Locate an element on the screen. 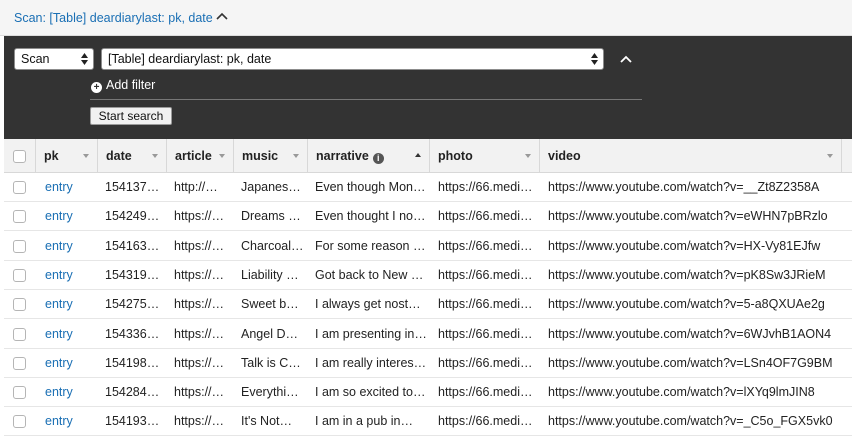  scan-title: Scan: [Table] deardiarylast: pk, date is located at coordinates (113, 18).